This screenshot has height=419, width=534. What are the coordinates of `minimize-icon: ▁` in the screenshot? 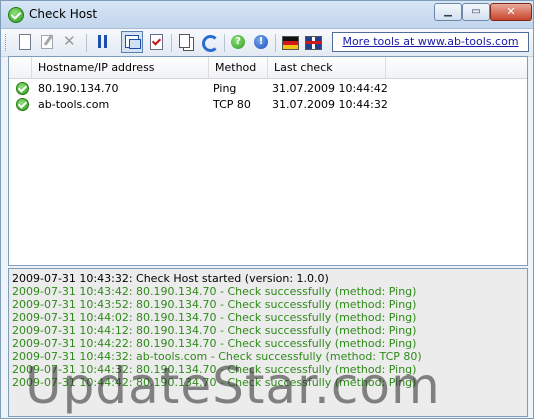 It's located at (448, 11).